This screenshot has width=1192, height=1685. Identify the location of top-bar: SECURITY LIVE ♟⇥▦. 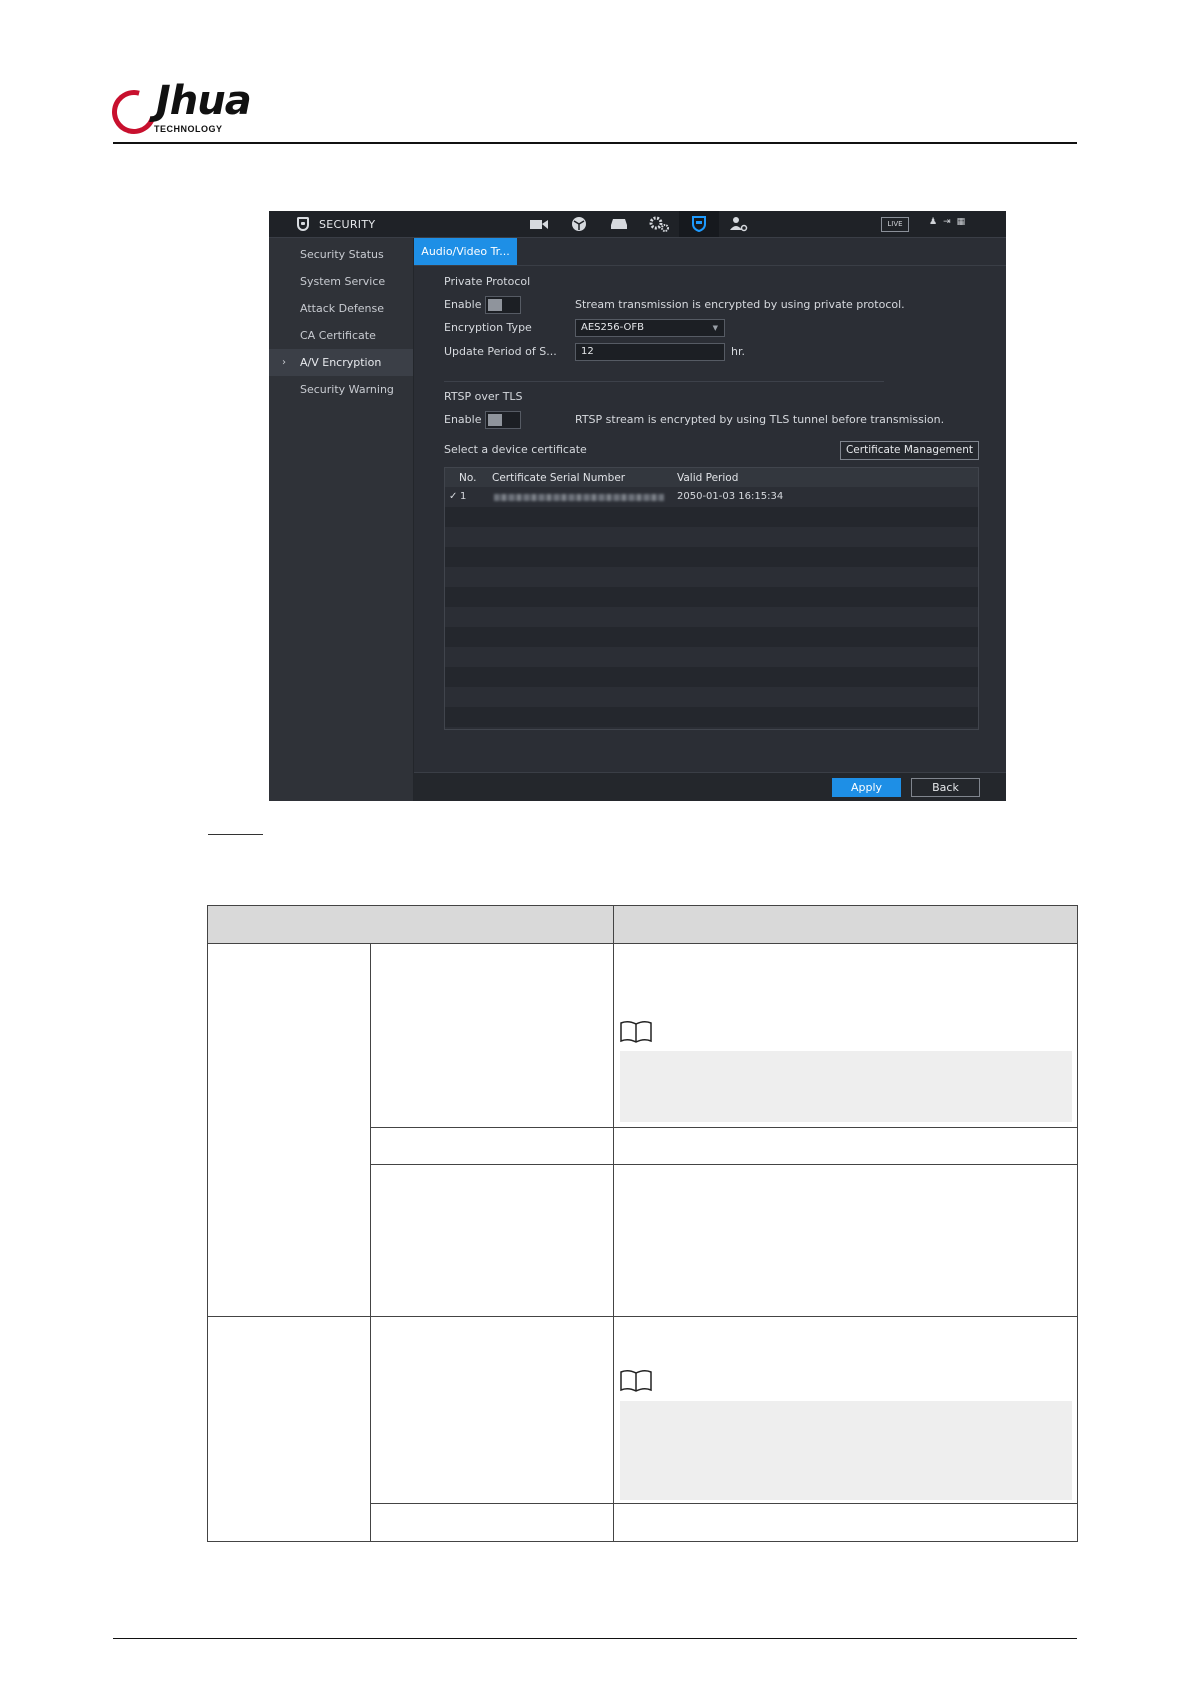
(637, 224).